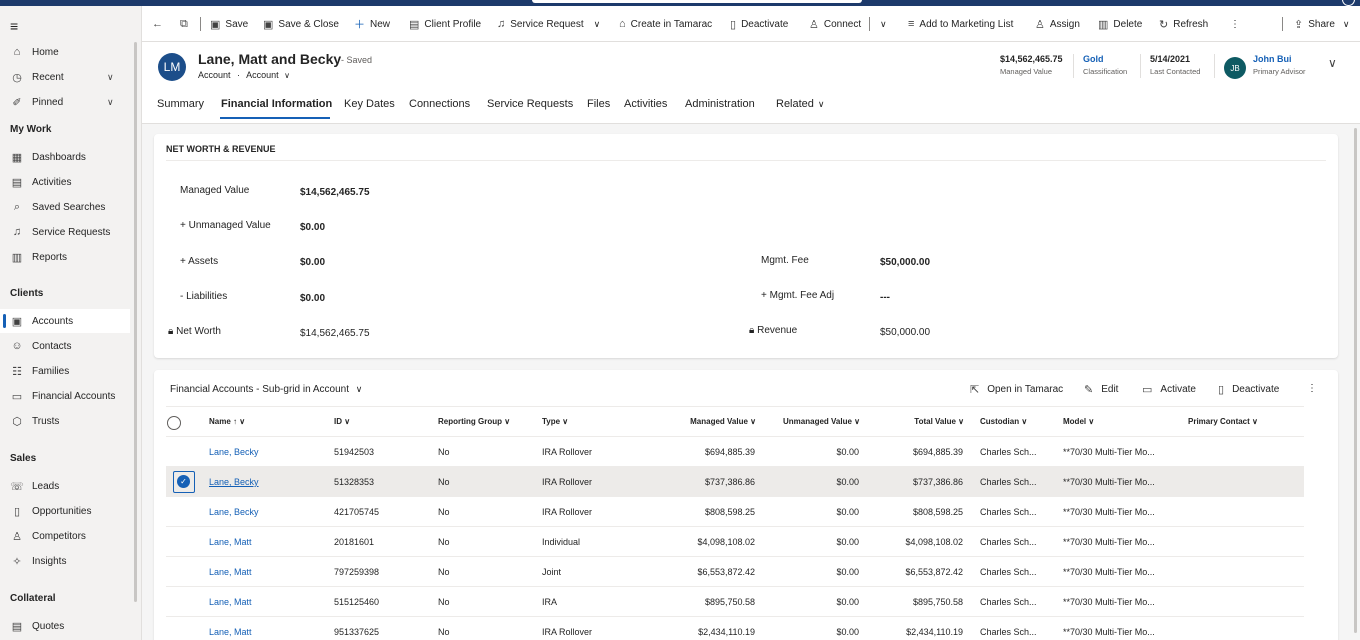  I want to click on sidebar-item-opportunities: ▯ Opportunities, so click(65, 511).